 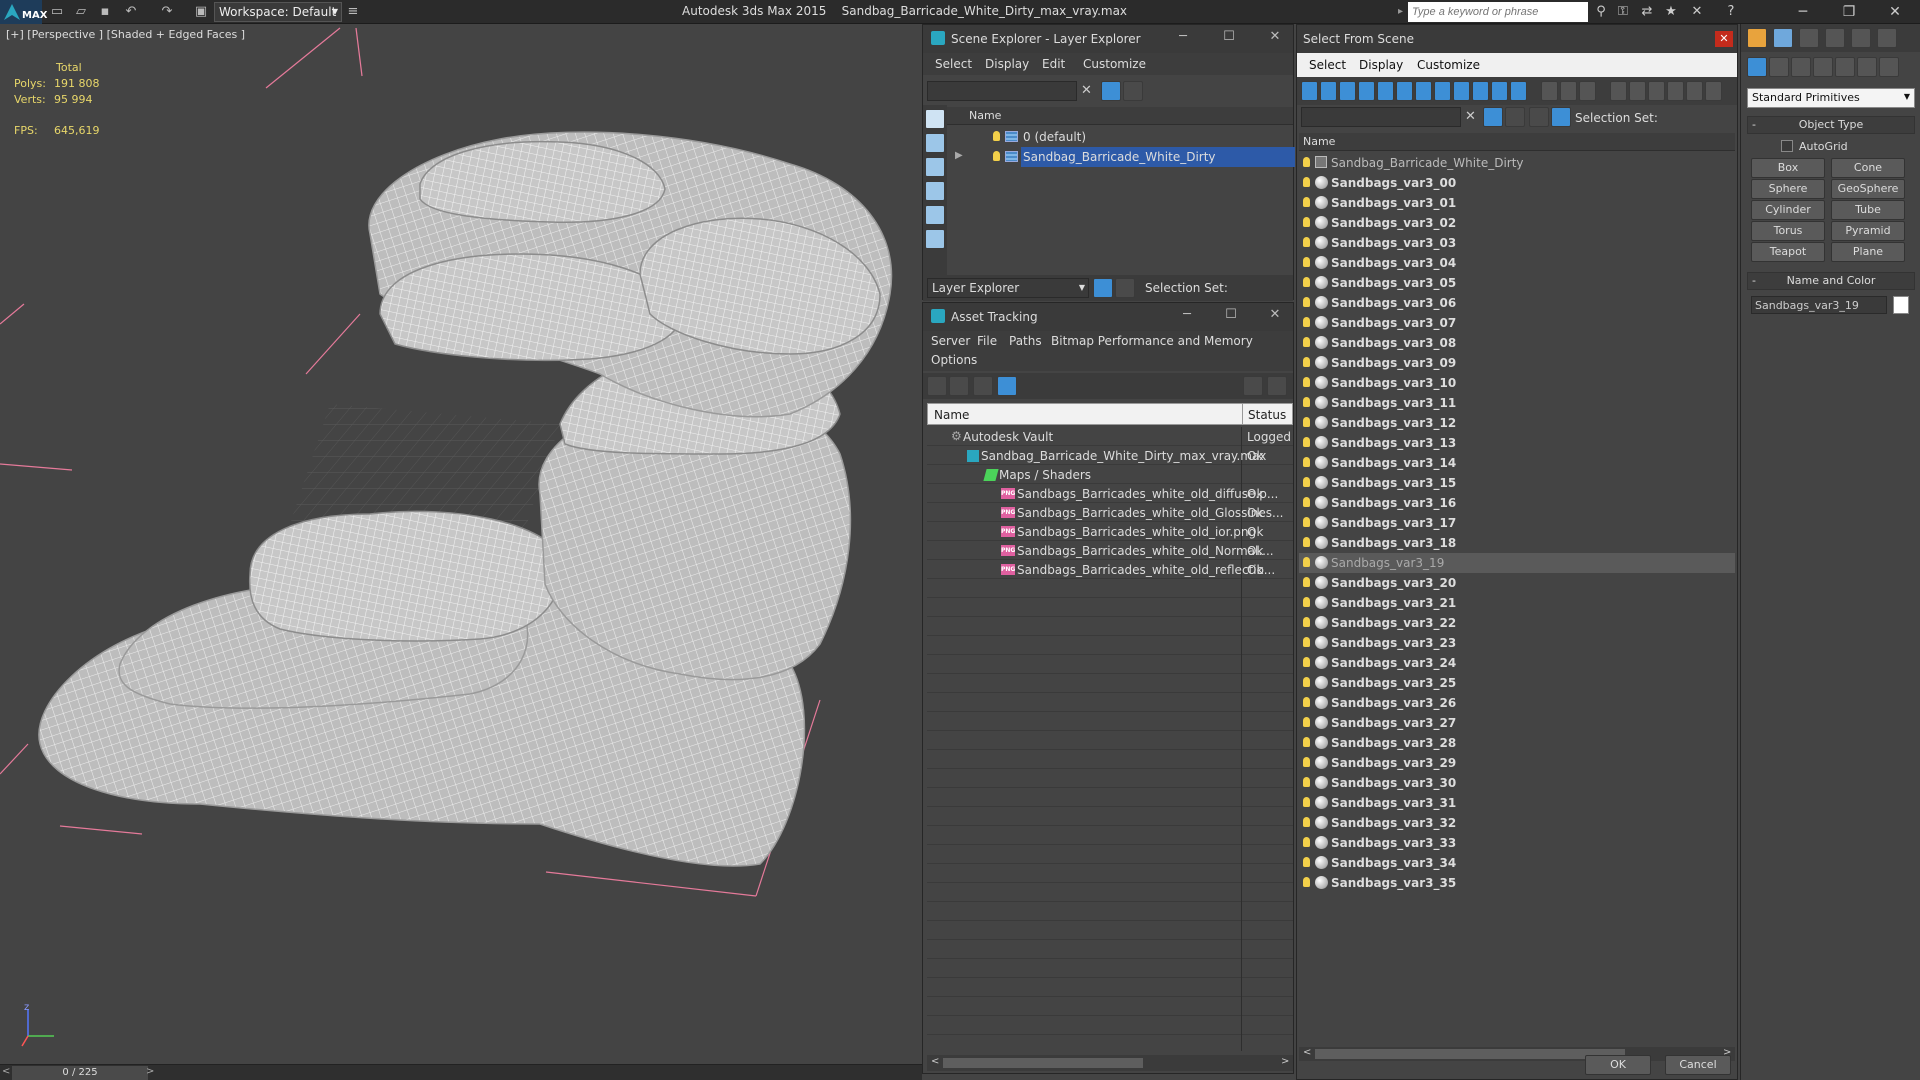 What do you see at coordinates (1517, 403) in the screenshot?
I see `scene-object-row: Sandbags_var3_11` at bounding box center [1517, 403].